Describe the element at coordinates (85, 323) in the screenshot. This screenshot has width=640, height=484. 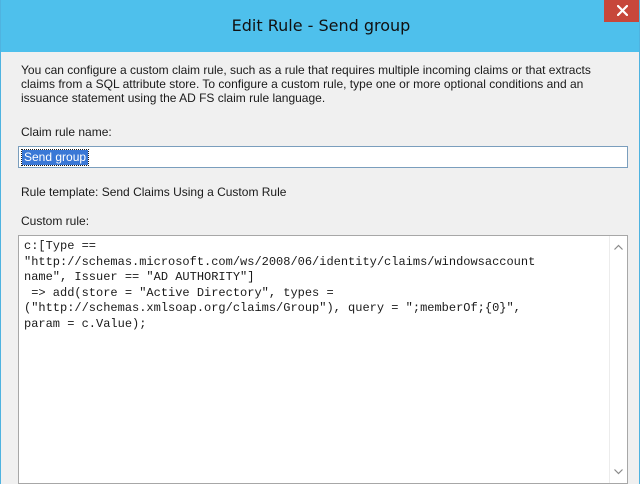
I see `rule-line: param = c.Value);` at that location.